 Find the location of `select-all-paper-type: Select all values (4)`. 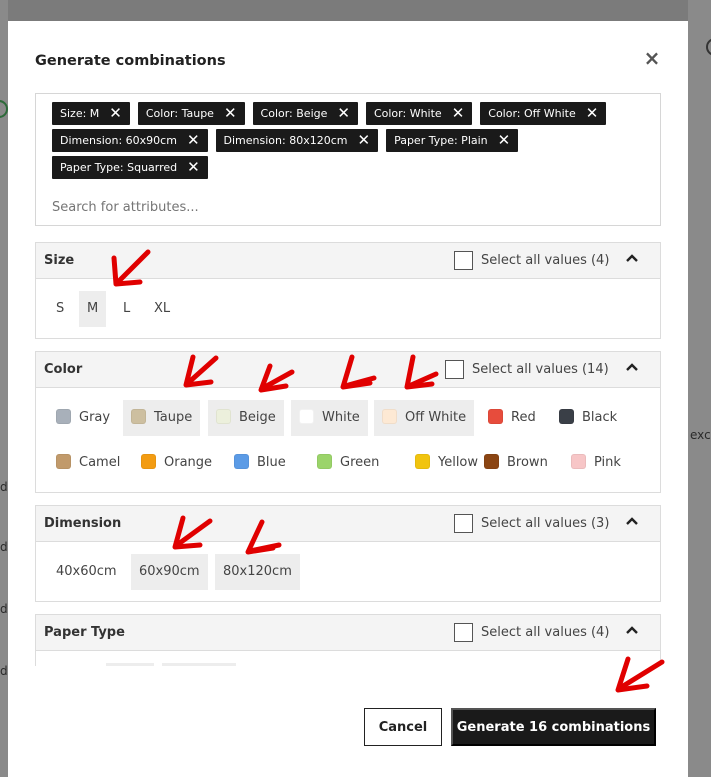

select-all-paper-type: Select all values (4) is located at coordinates (531, 632).